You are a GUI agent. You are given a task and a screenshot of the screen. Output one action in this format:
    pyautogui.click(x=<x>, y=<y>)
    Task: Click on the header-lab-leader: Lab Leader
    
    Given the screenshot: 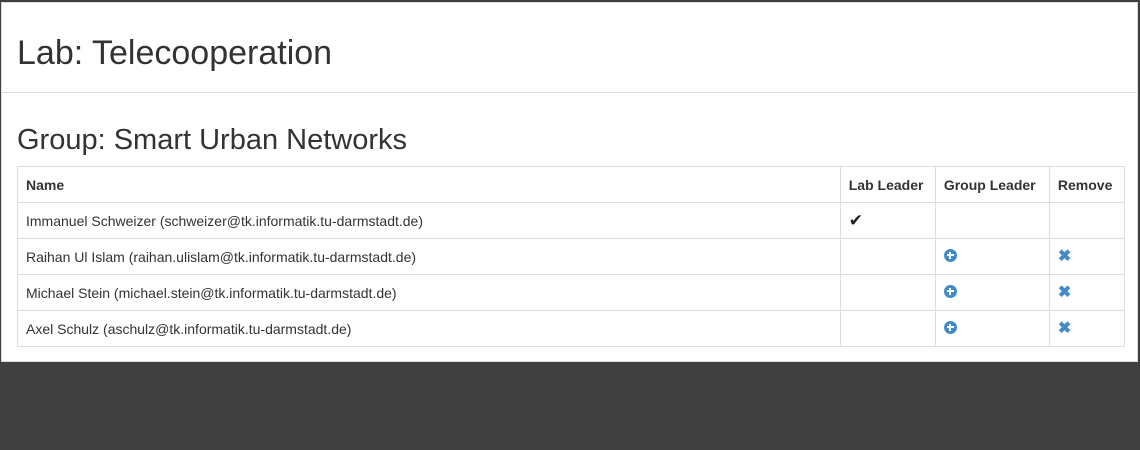 What is the action you would take?
    pyautogui.click(x=887, y=184)
    